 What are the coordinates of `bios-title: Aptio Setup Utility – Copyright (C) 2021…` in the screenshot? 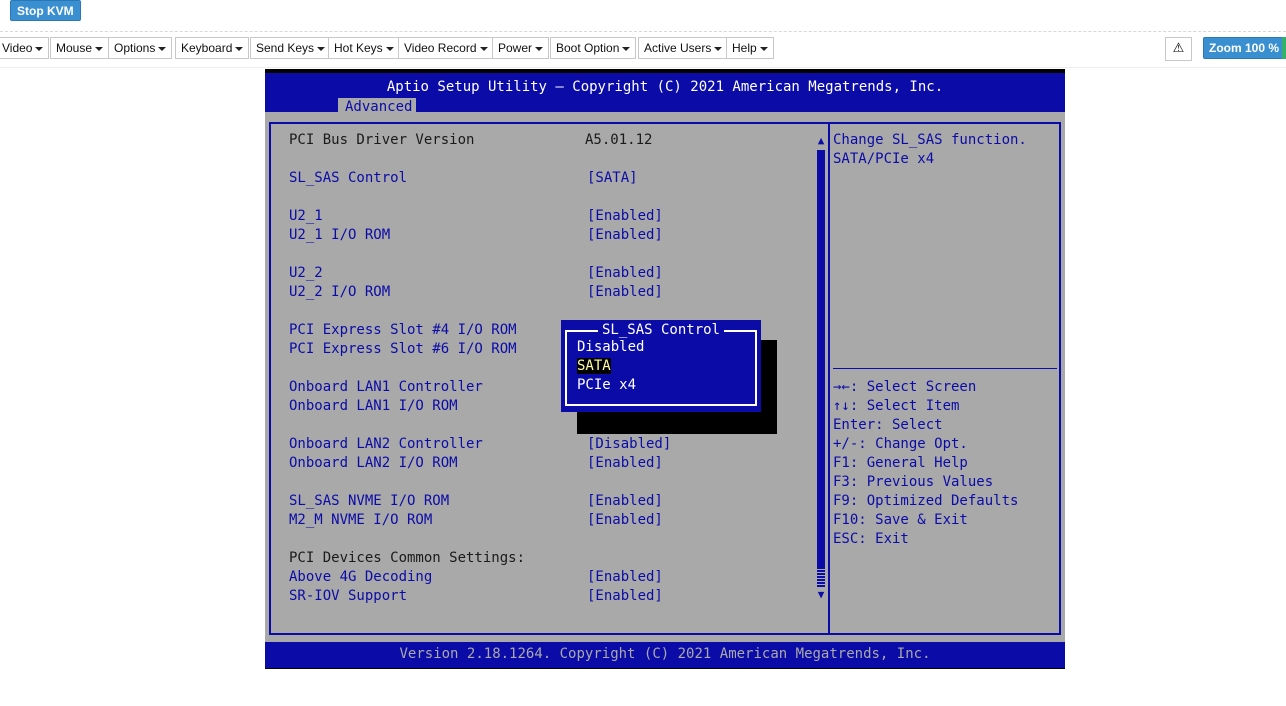 It's located at (665, 87).